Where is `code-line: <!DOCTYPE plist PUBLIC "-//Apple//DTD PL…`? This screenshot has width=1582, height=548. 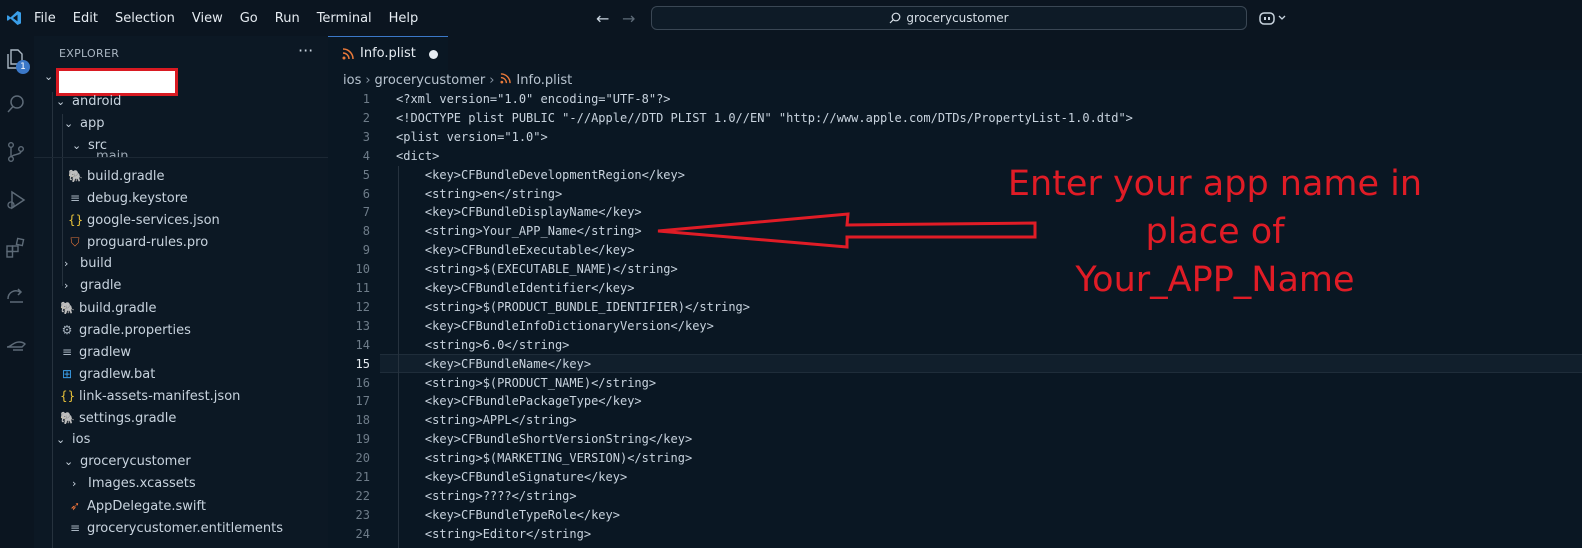 code-line: <!DOCTYPE plist PUBLIC "-//Apple//DTD PL… is located at coordinates (764, 118).